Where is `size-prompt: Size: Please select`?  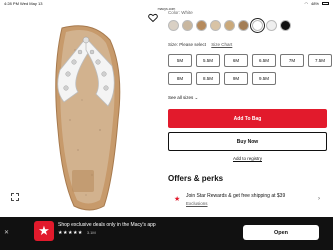 size-prompt: Size: Please select is located at coordinates (187, 44).